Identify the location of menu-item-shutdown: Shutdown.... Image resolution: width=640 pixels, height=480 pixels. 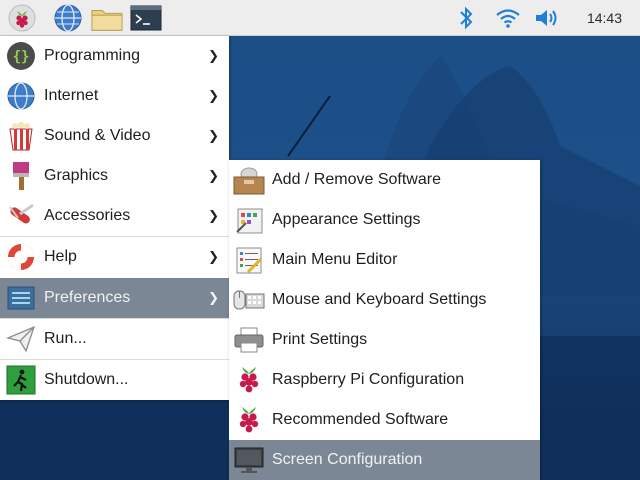
(114, 380).